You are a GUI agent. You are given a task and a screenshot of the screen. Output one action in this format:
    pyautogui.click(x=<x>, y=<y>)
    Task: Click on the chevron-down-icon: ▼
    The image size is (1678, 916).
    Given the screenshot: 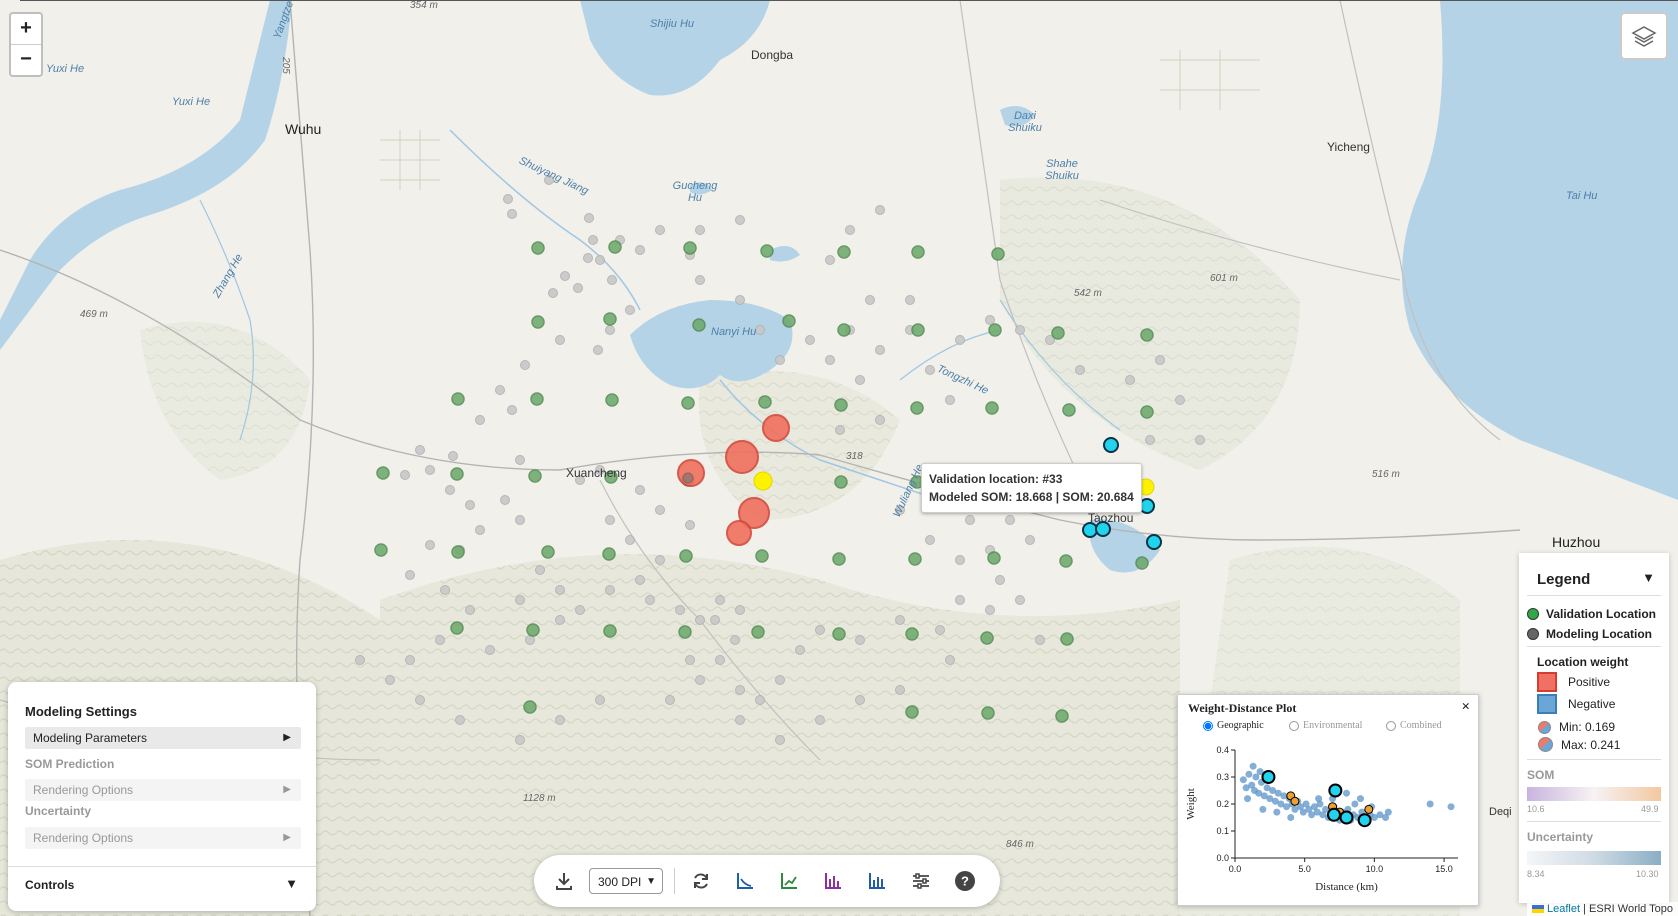 What is the action you would take?
    pyautogui.click(x=291, y=883)
    